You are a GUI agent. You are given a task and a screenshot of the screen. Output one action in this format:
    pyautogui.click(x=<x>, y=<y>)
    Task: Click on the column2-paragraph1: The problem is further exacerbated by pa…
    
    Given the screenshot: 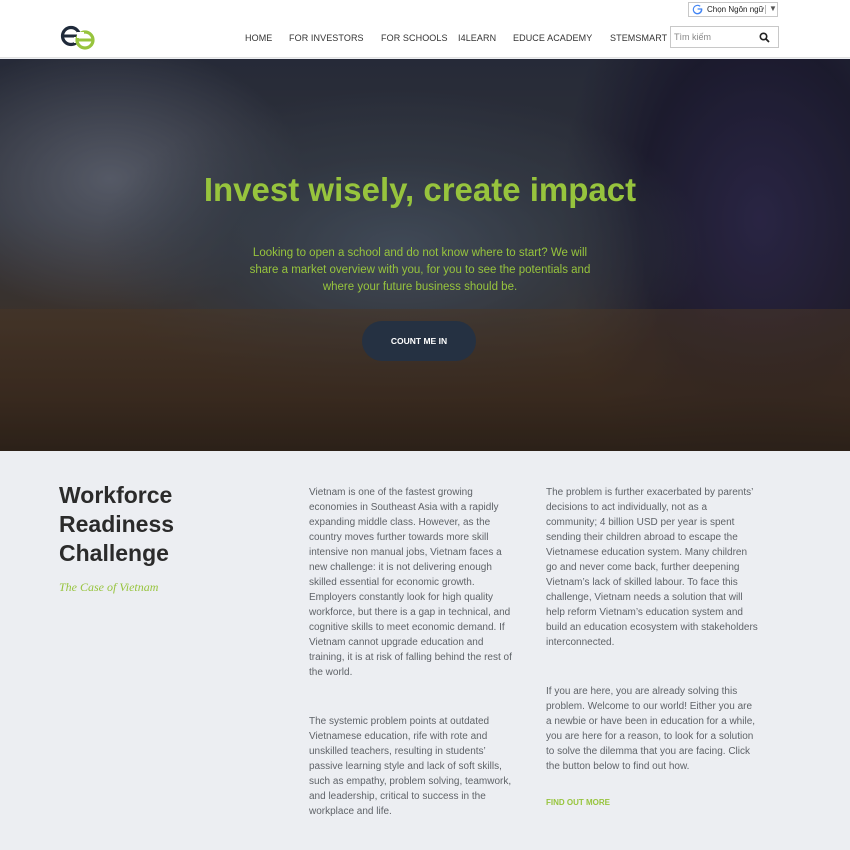 What is the action you would take?
    pyautogui.click(x=652, y=567)
    